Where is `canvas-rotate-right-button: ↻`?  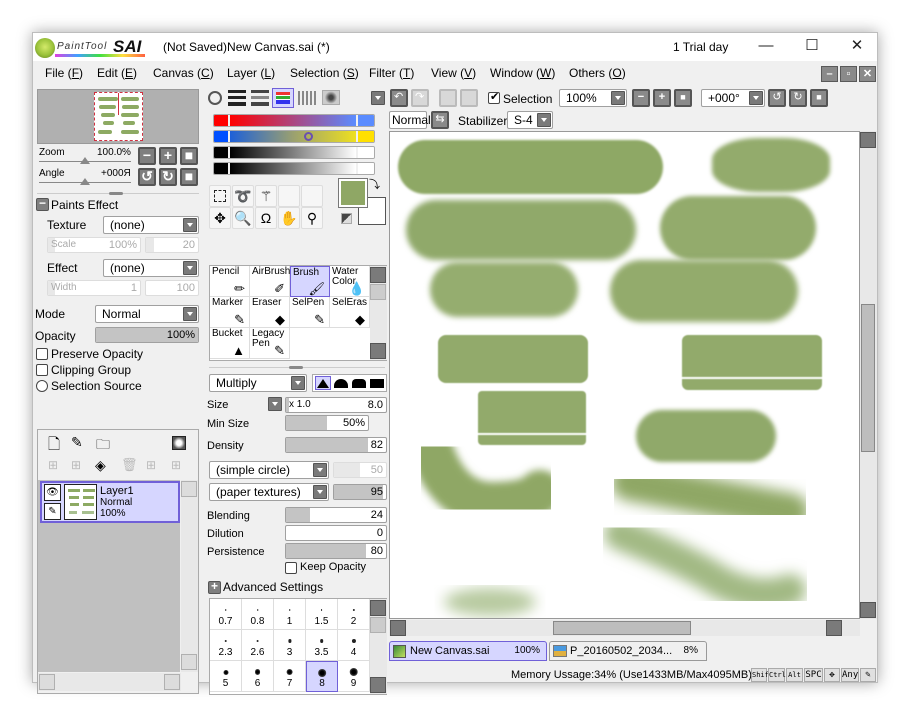
canvas-rotate-right-button: ↻ is located at coordinates (798, 98).